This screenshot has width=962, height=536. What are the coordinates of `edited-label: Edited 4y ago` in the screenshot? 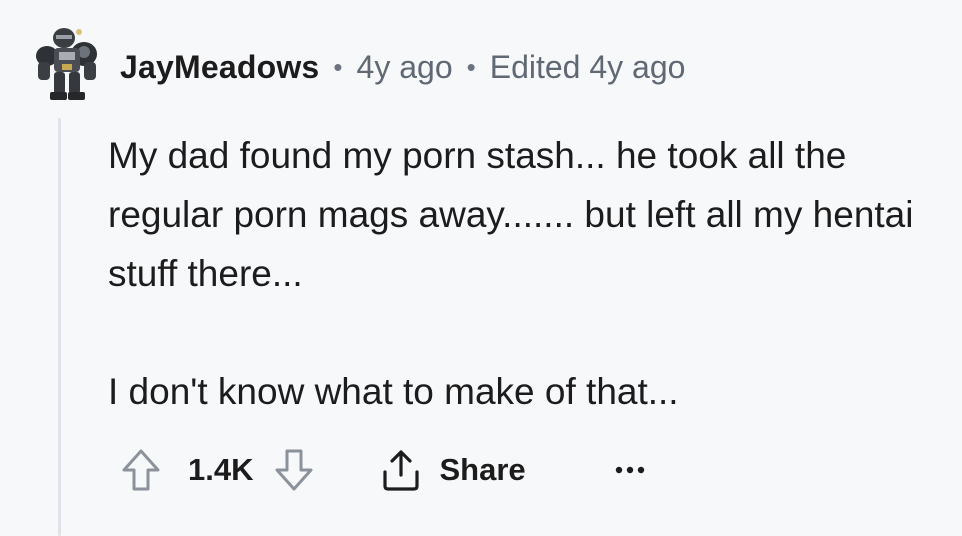 It's located at (587, 66).